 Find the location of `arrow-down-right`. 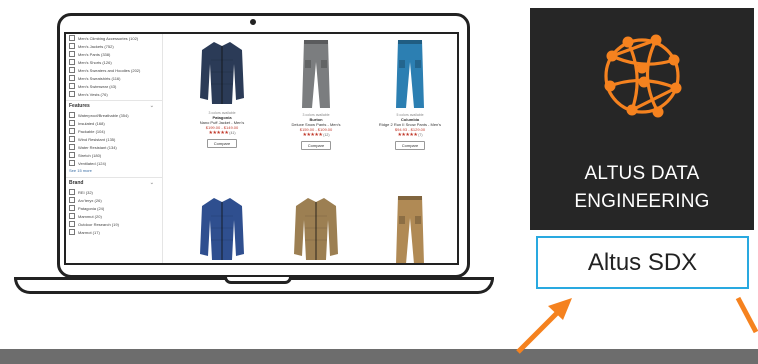

arrow-down-right is located at coordinates (746, 315).